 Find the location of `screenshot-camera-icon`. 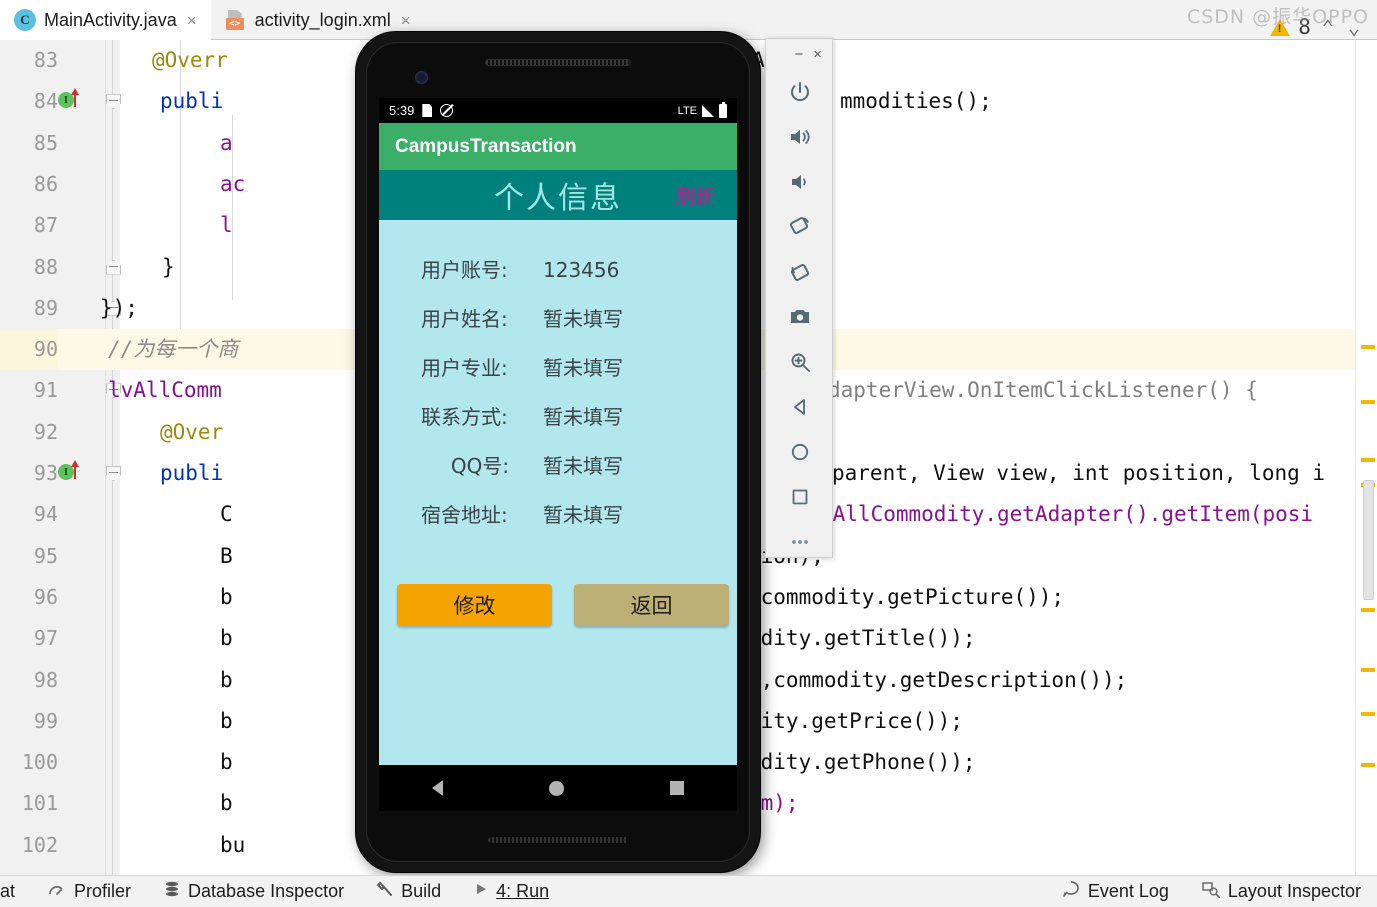

screenshot-camera-icon is located at coordinates (800, 316).